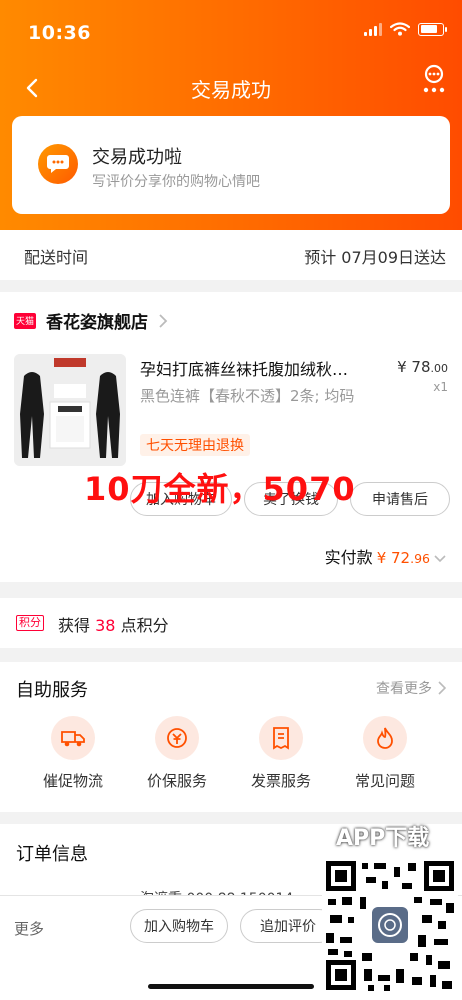 The image size is (462, 1000). I want to click on success-card: 交易成功啦 写评价分享你的购物心情吧, so click(231, 165).